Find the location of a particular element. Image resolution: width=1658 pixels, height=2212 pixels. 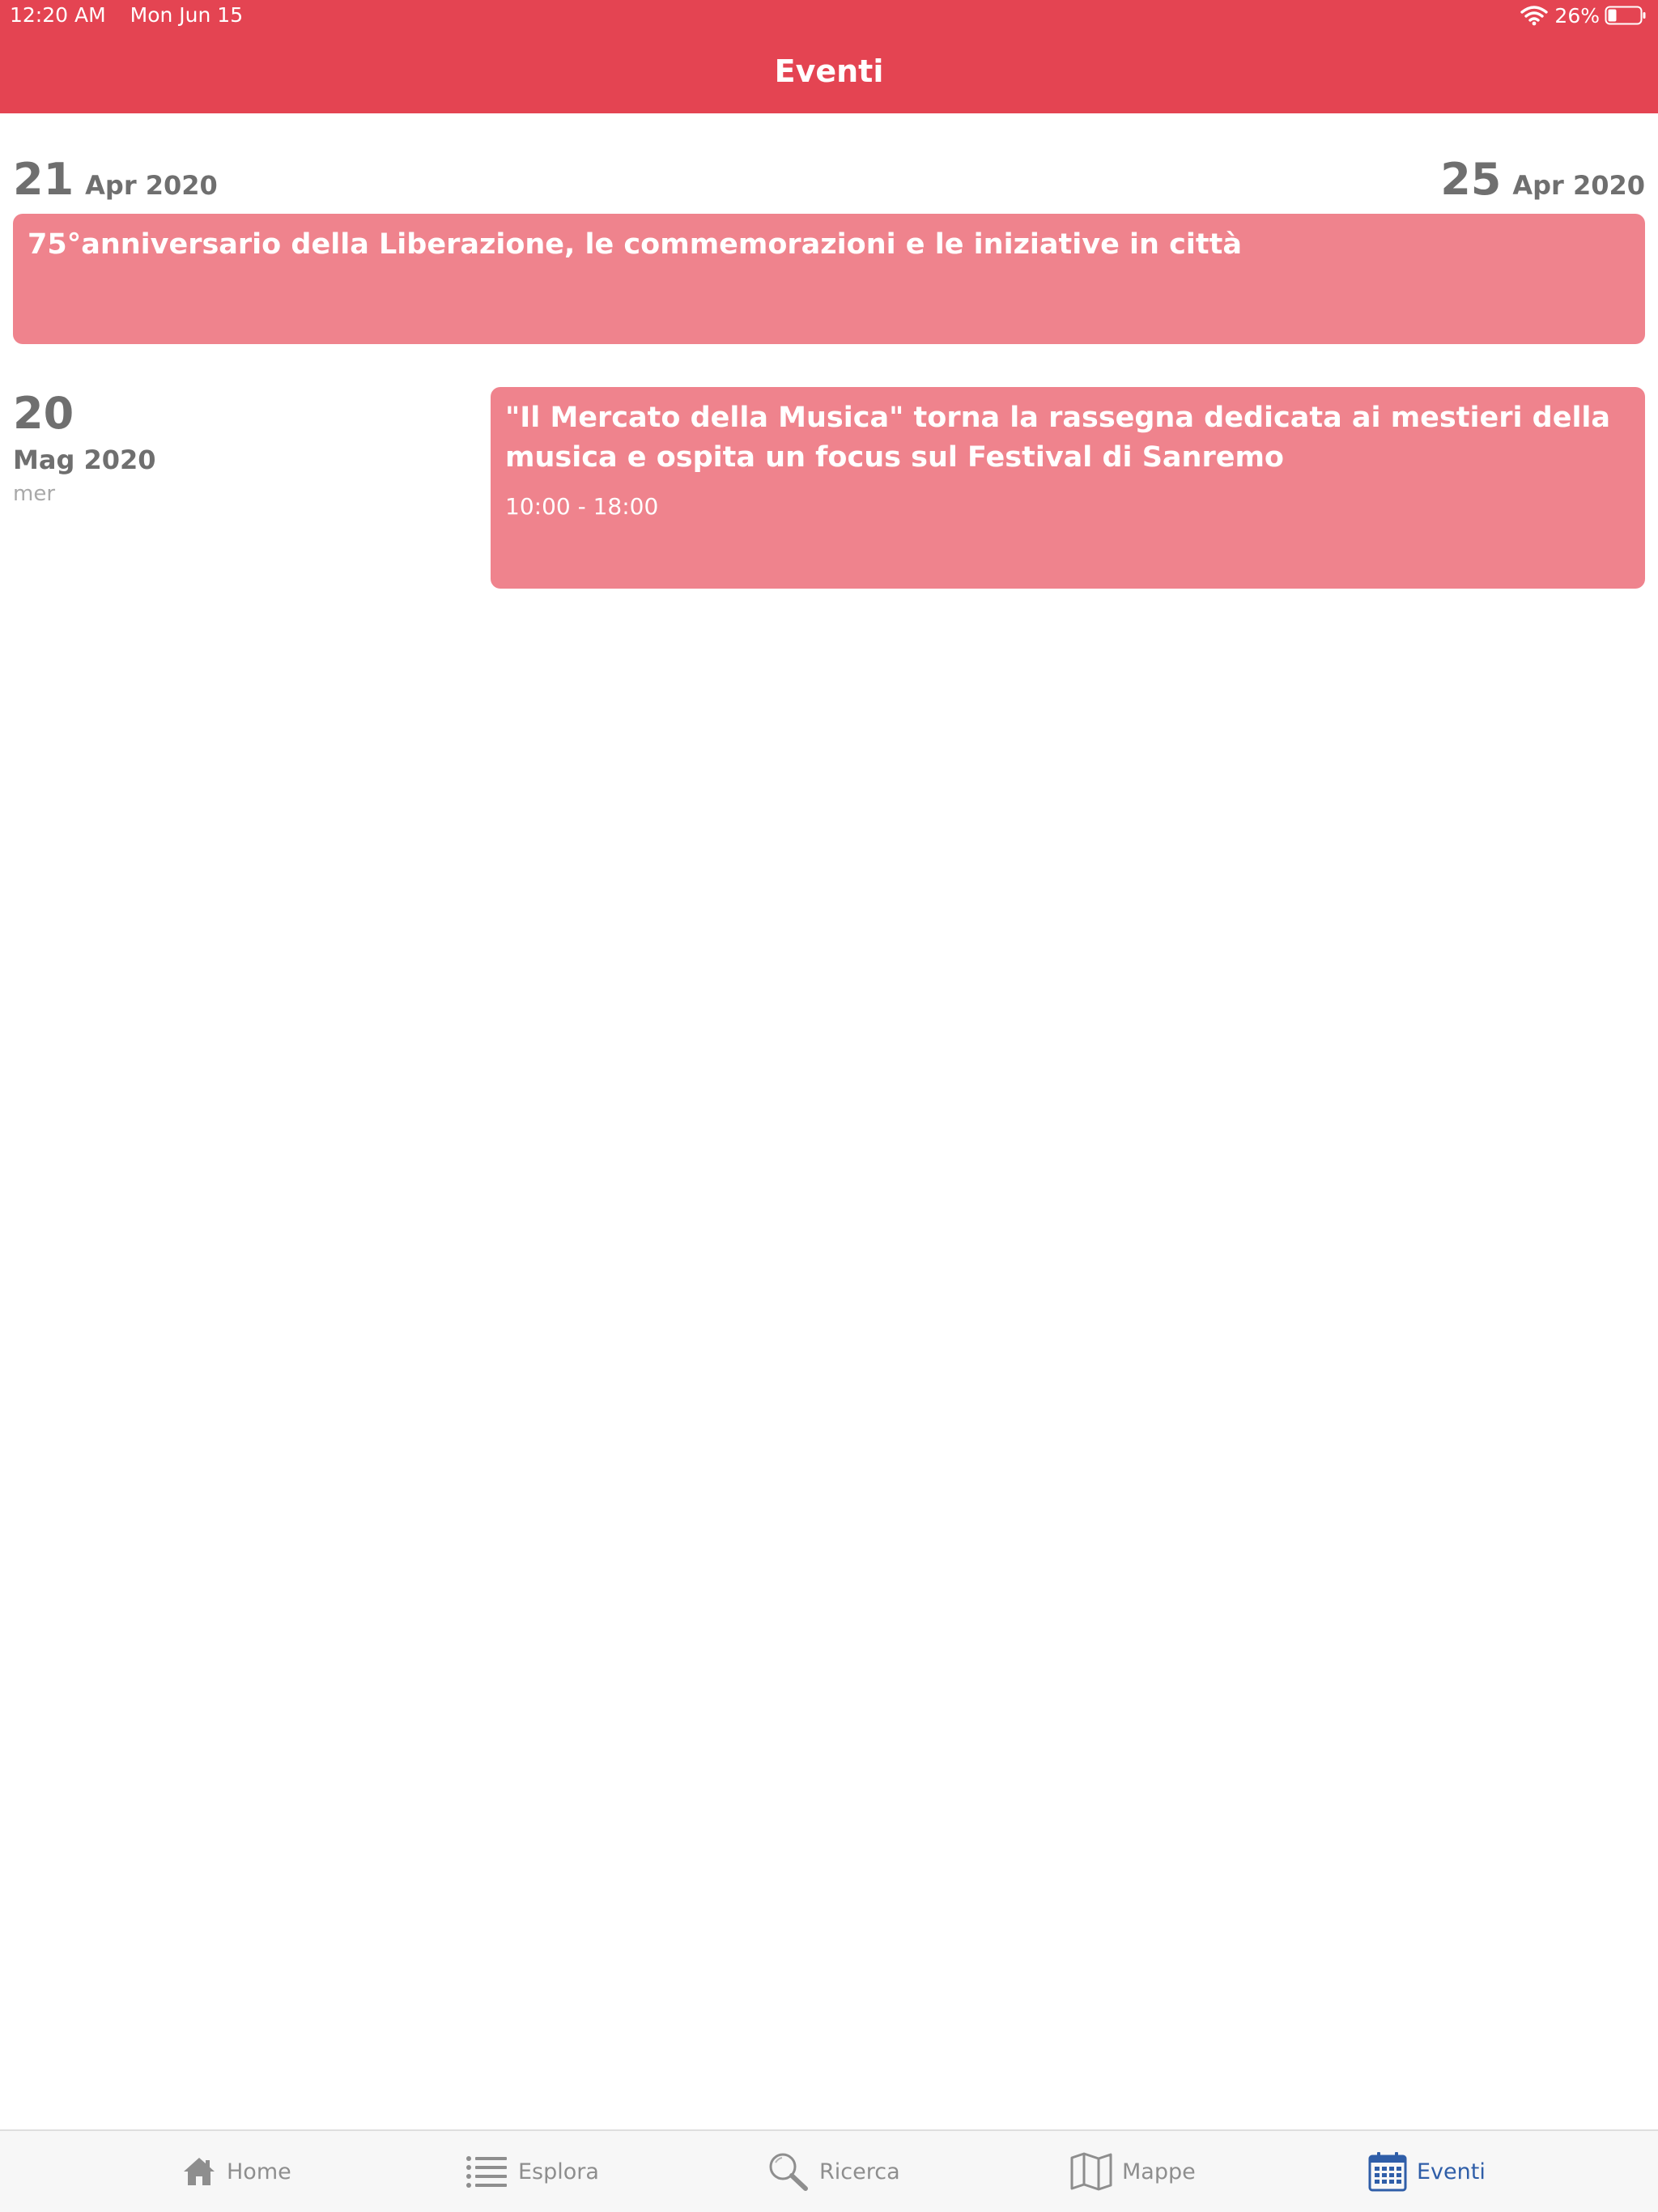

header-bar: 12:20 AM Mon Jun 15 26% Eventi is located at coordinates (829, 56).